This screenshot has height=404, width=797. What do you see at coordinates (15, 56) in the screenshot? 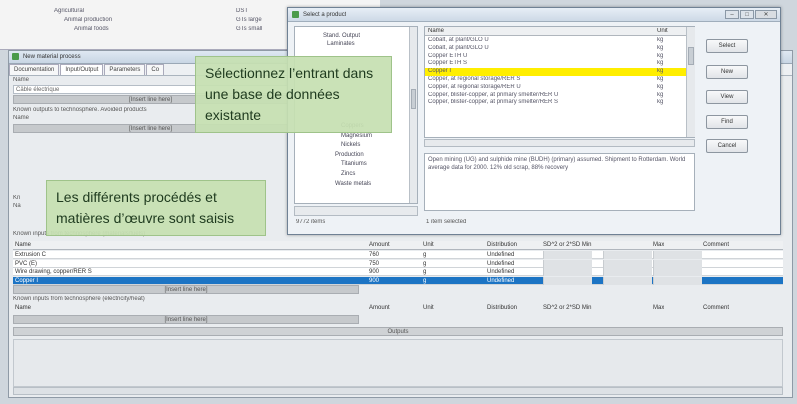
I see `app-icon` at bounding box center [15, 56].